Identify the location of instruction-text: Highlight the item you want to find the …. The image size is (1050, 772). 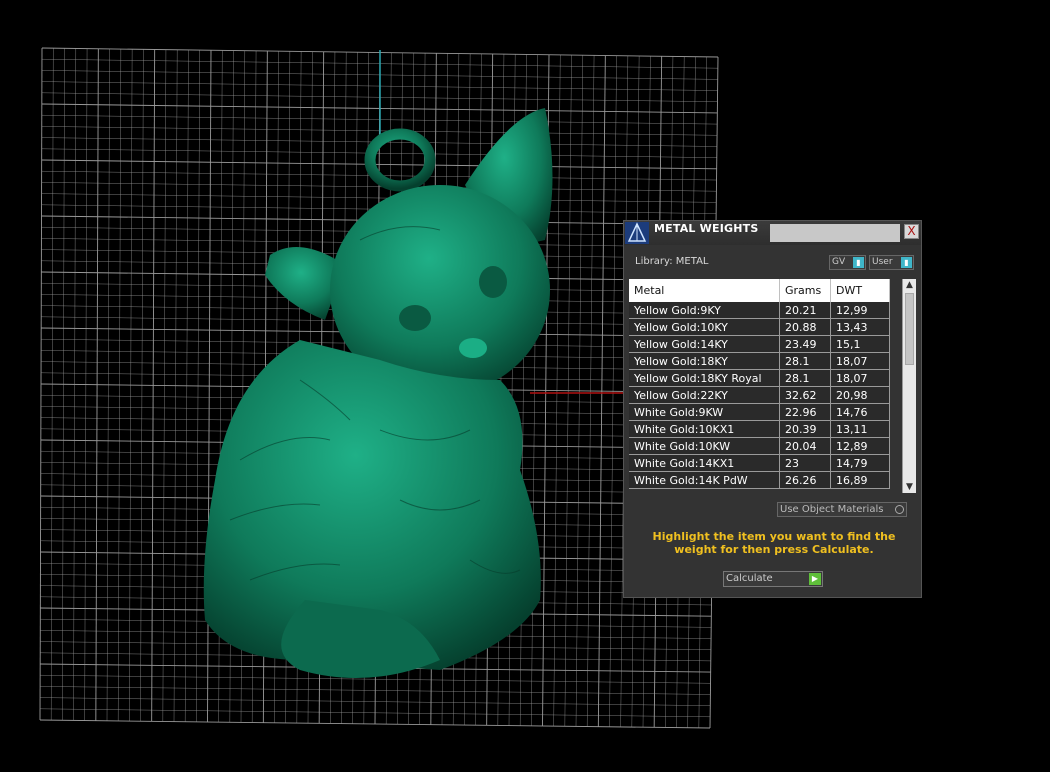
(774, 543).